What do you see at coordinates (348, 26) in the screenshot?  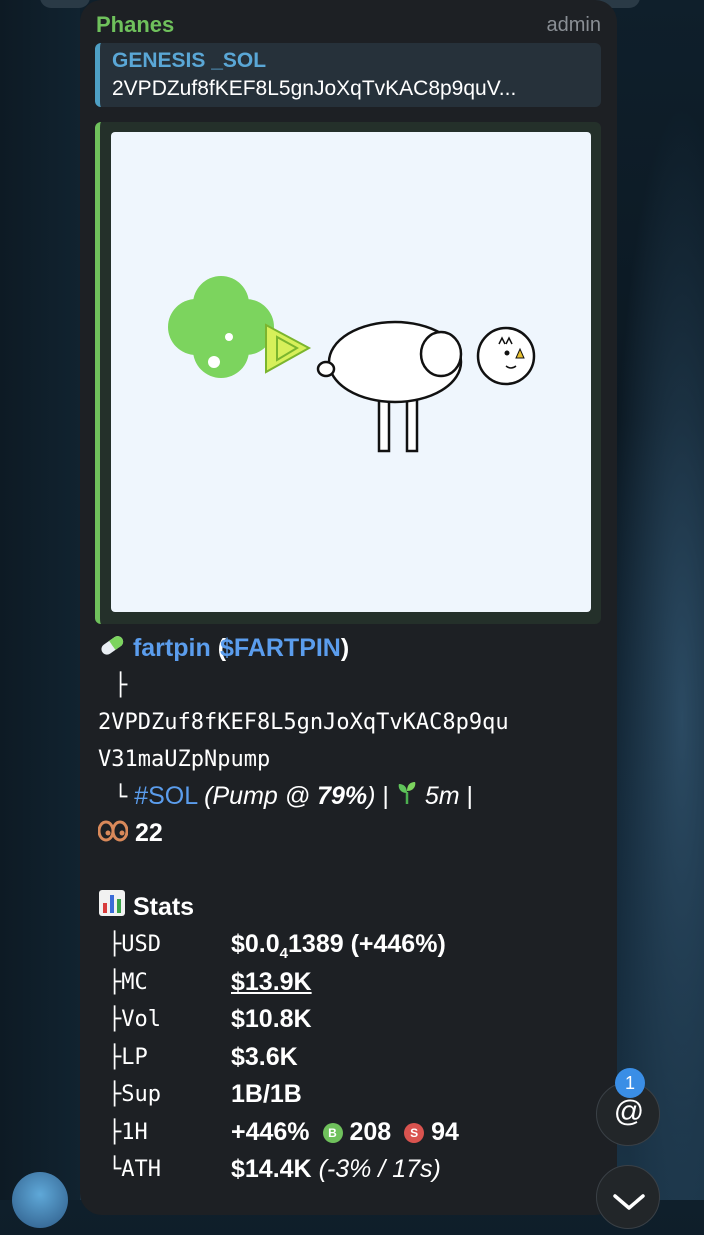 I see `message-header: Phanes admin` at bounding box center [348, 26].